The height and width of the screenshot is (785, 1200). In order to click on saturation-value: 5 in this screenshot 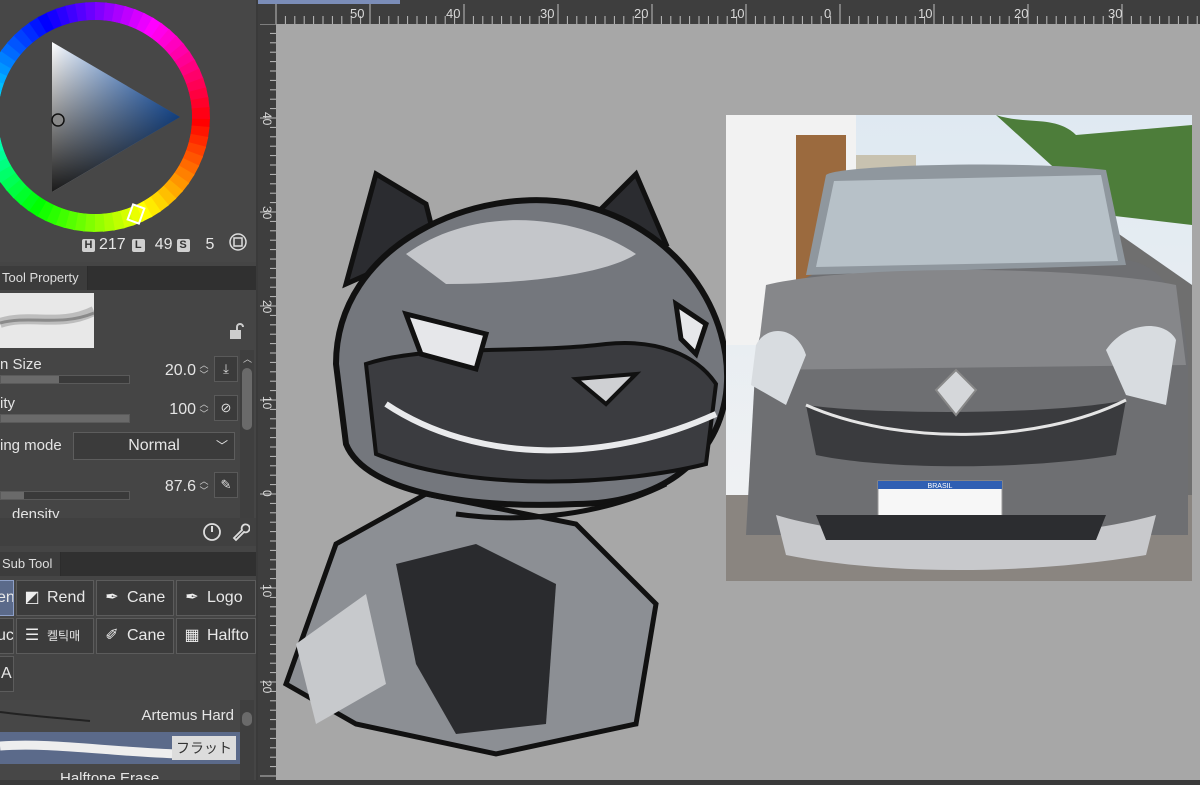, I will do `click(210, 244)`.